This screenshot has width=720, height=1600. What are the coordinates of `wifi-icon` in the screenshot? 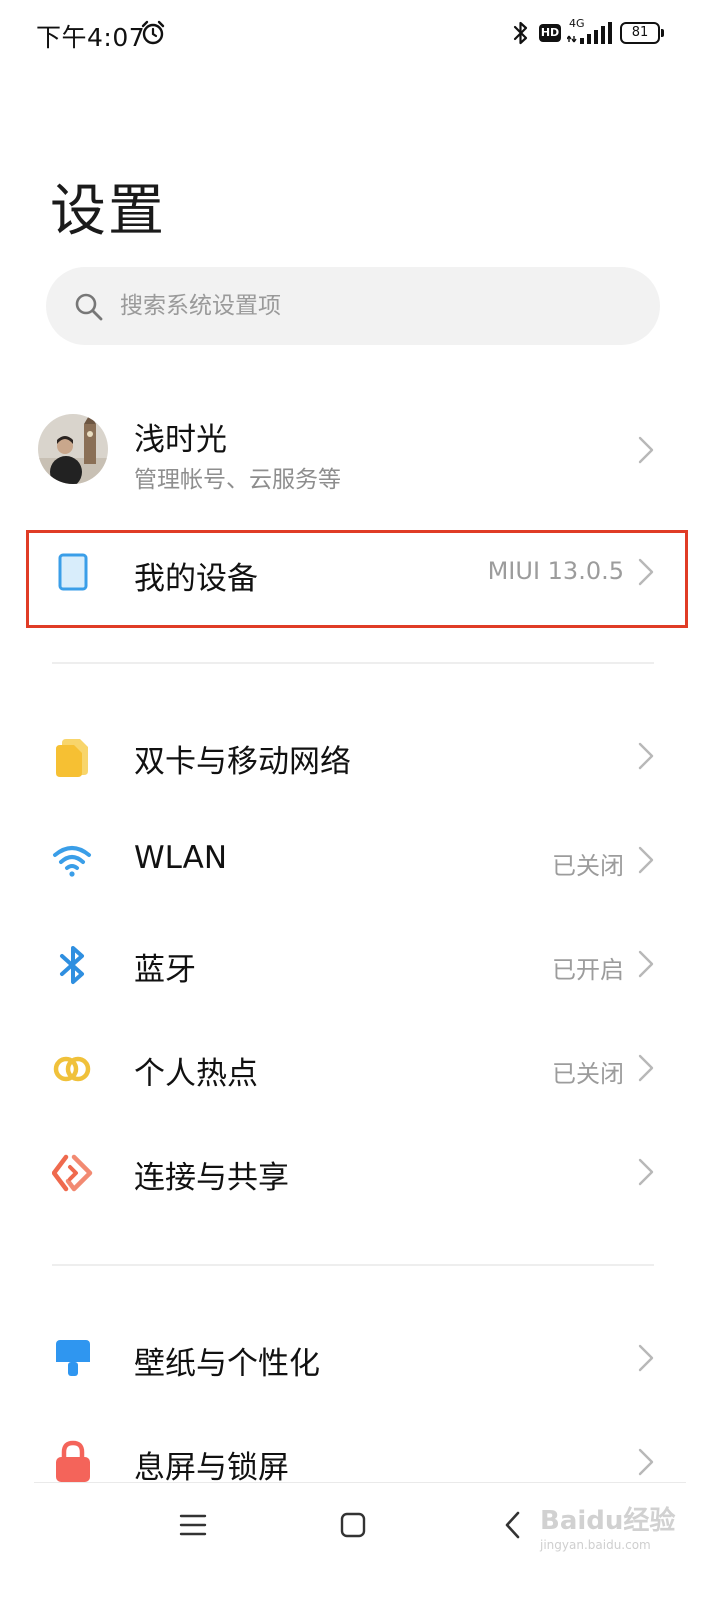 It's located at (72, 861).